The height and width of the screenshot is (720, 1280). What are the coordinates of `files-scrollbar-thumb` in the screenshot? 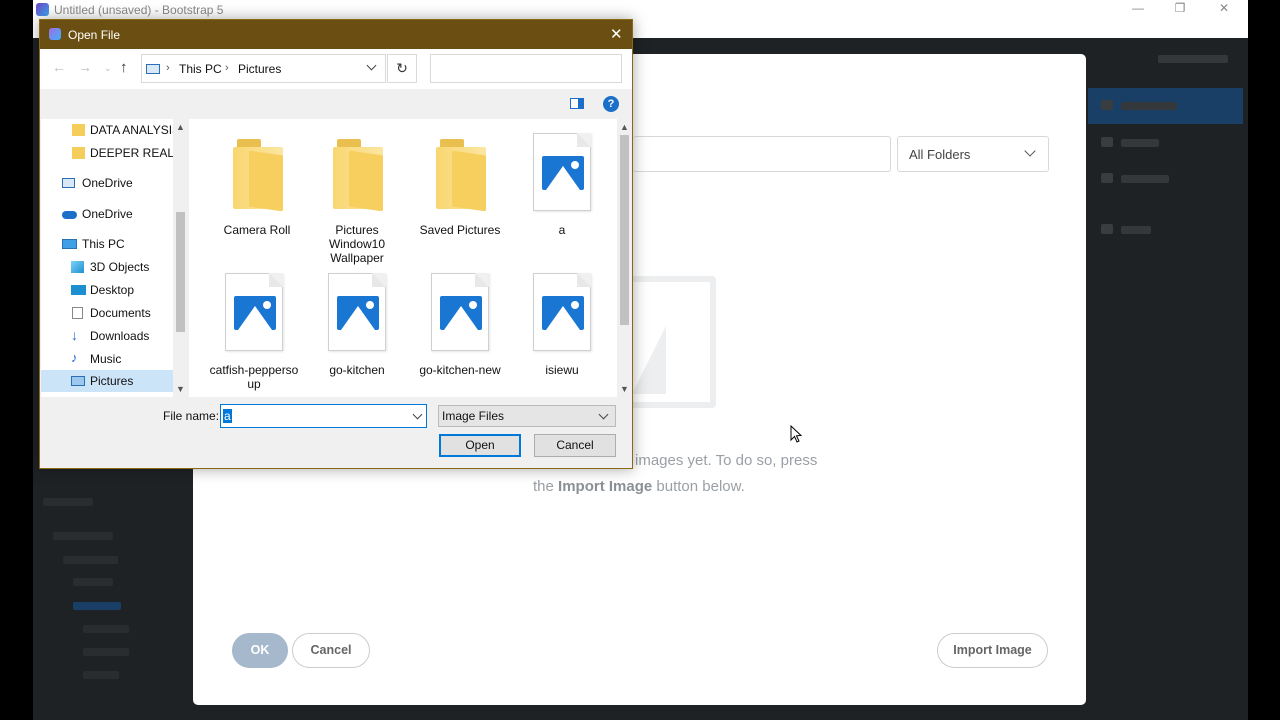 It's located at (624, 230).